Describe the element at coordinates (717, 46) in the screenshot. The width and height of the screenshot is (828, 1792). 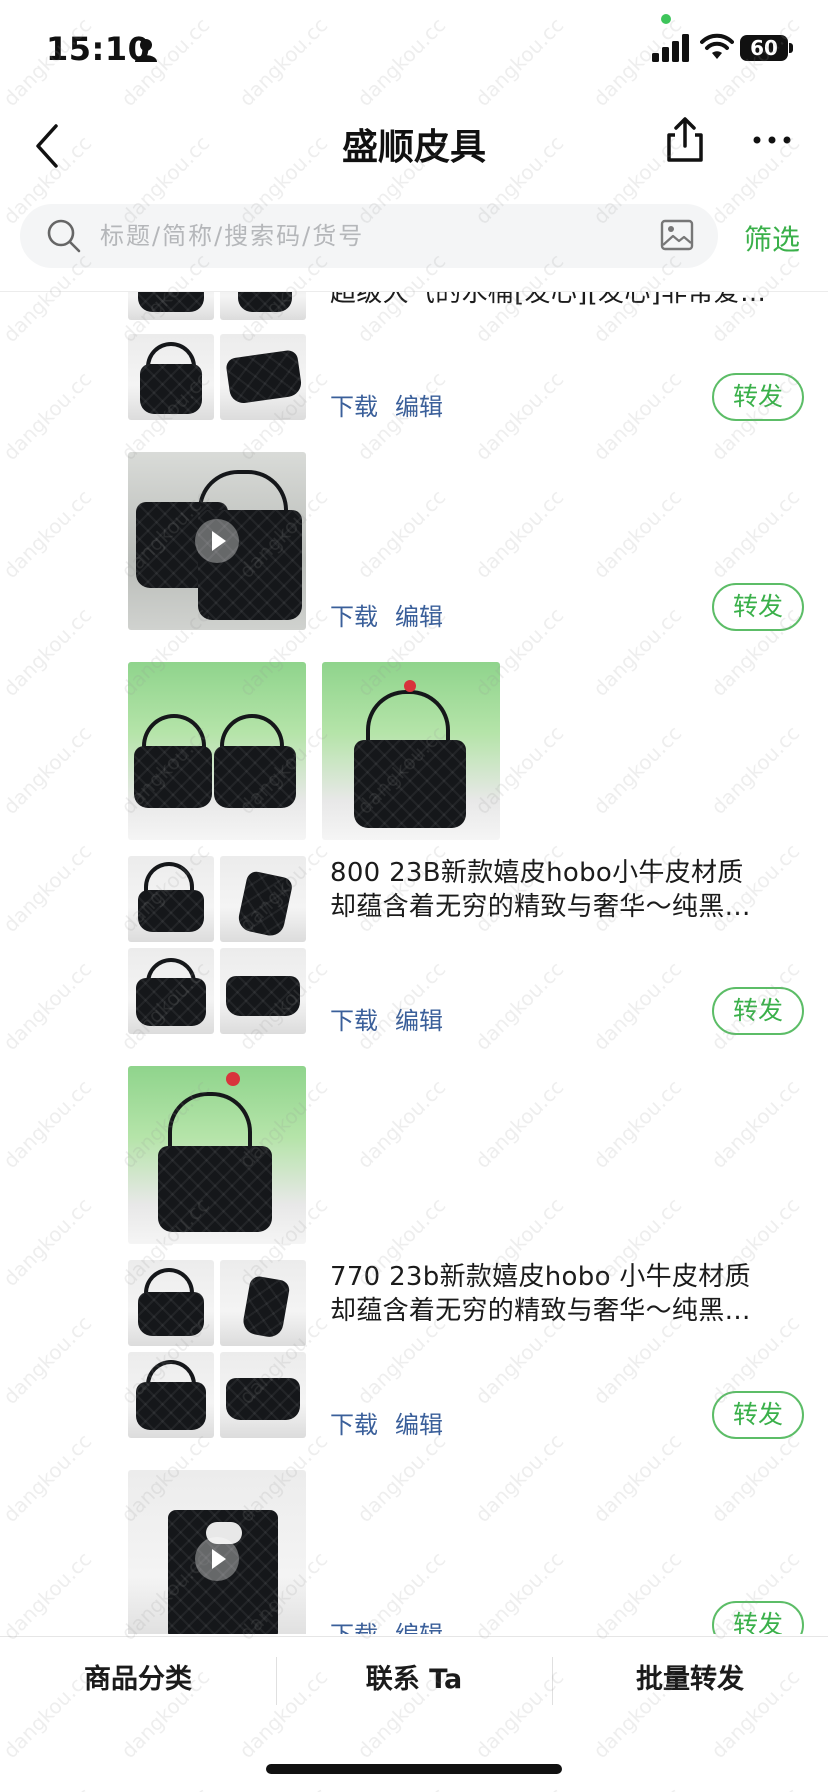
I see `wifi-icon` at that location.